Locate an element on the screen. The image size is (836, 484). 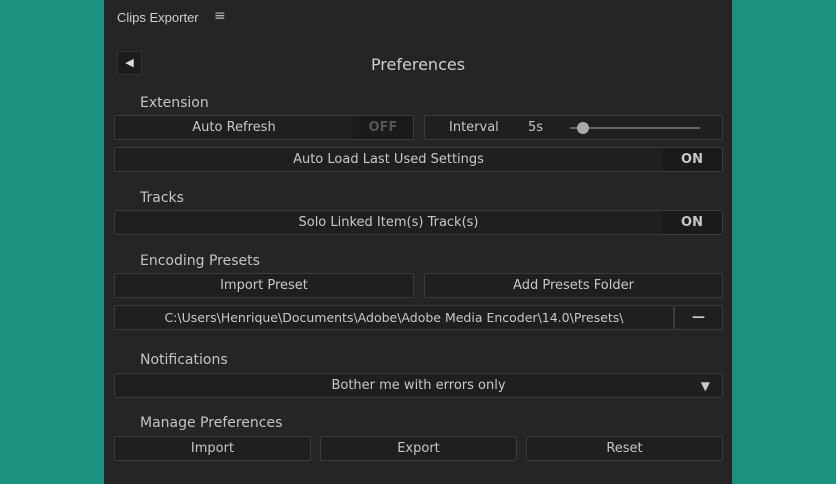
auto-load-toggle: Auto Load Last Used Settings ON is located at coordinates (418, 159).